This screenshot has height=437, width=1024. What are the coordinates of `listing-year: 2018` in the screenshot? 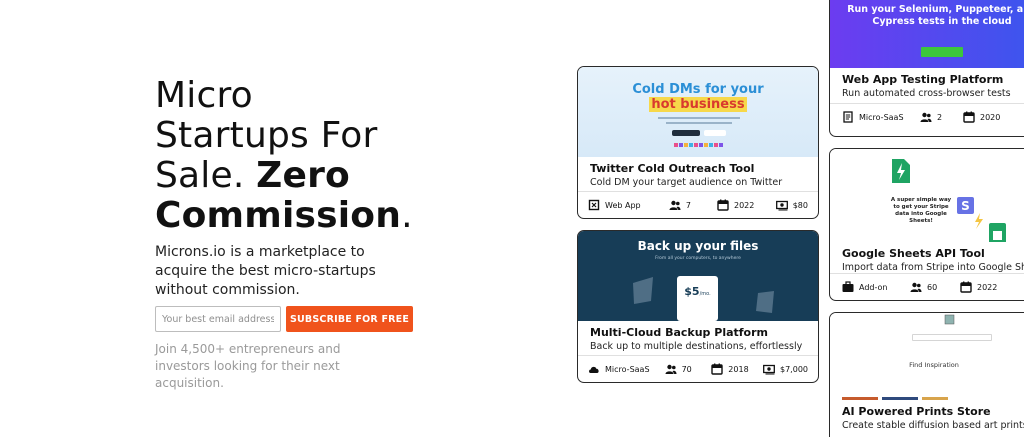 It's located at (737, 369).